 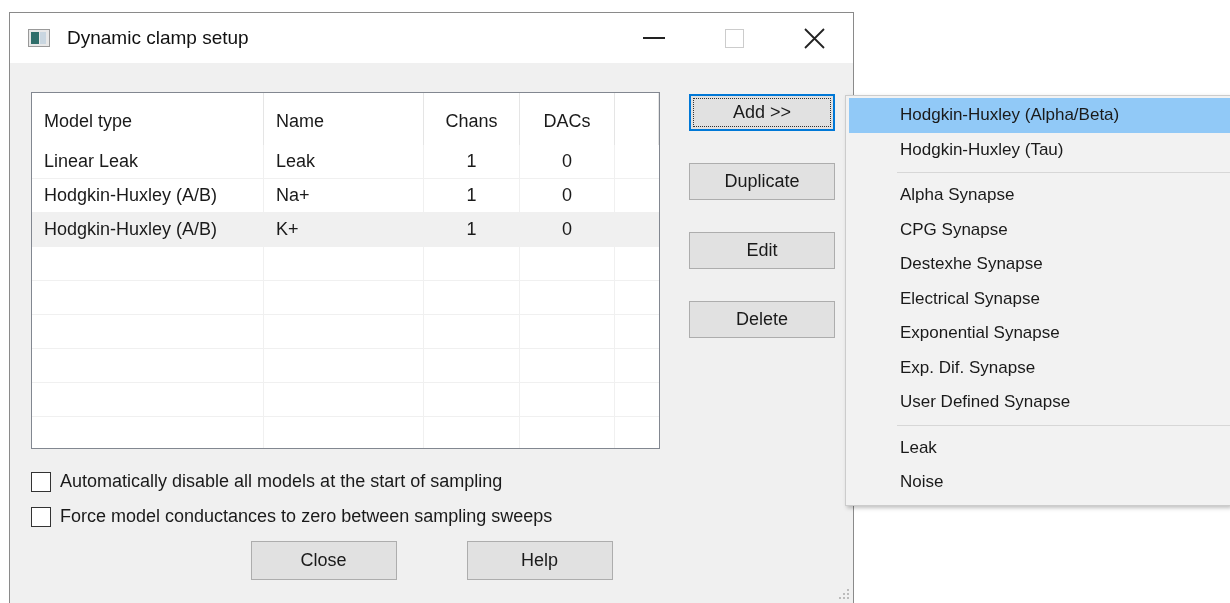 I want to click on window-title: Dynamic clamp setup, so click(x=158, y=38).